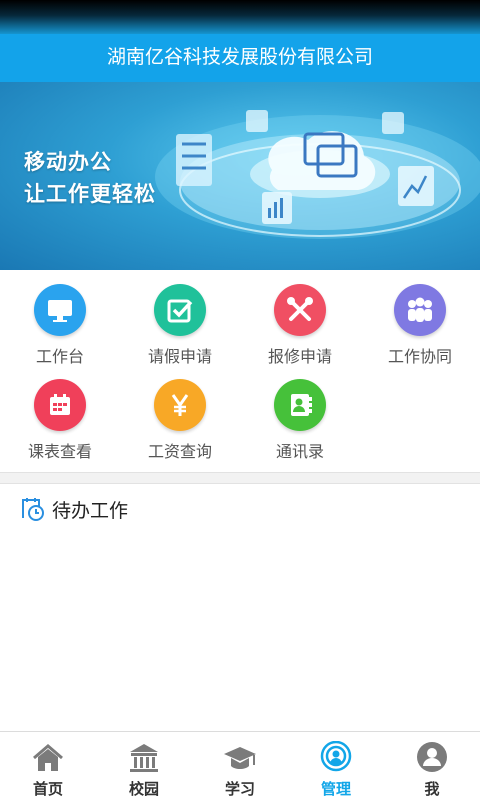 Image resolution: width=480 pixels, height=801 pixels. I want to click on campus-icon, so click(144, 758).